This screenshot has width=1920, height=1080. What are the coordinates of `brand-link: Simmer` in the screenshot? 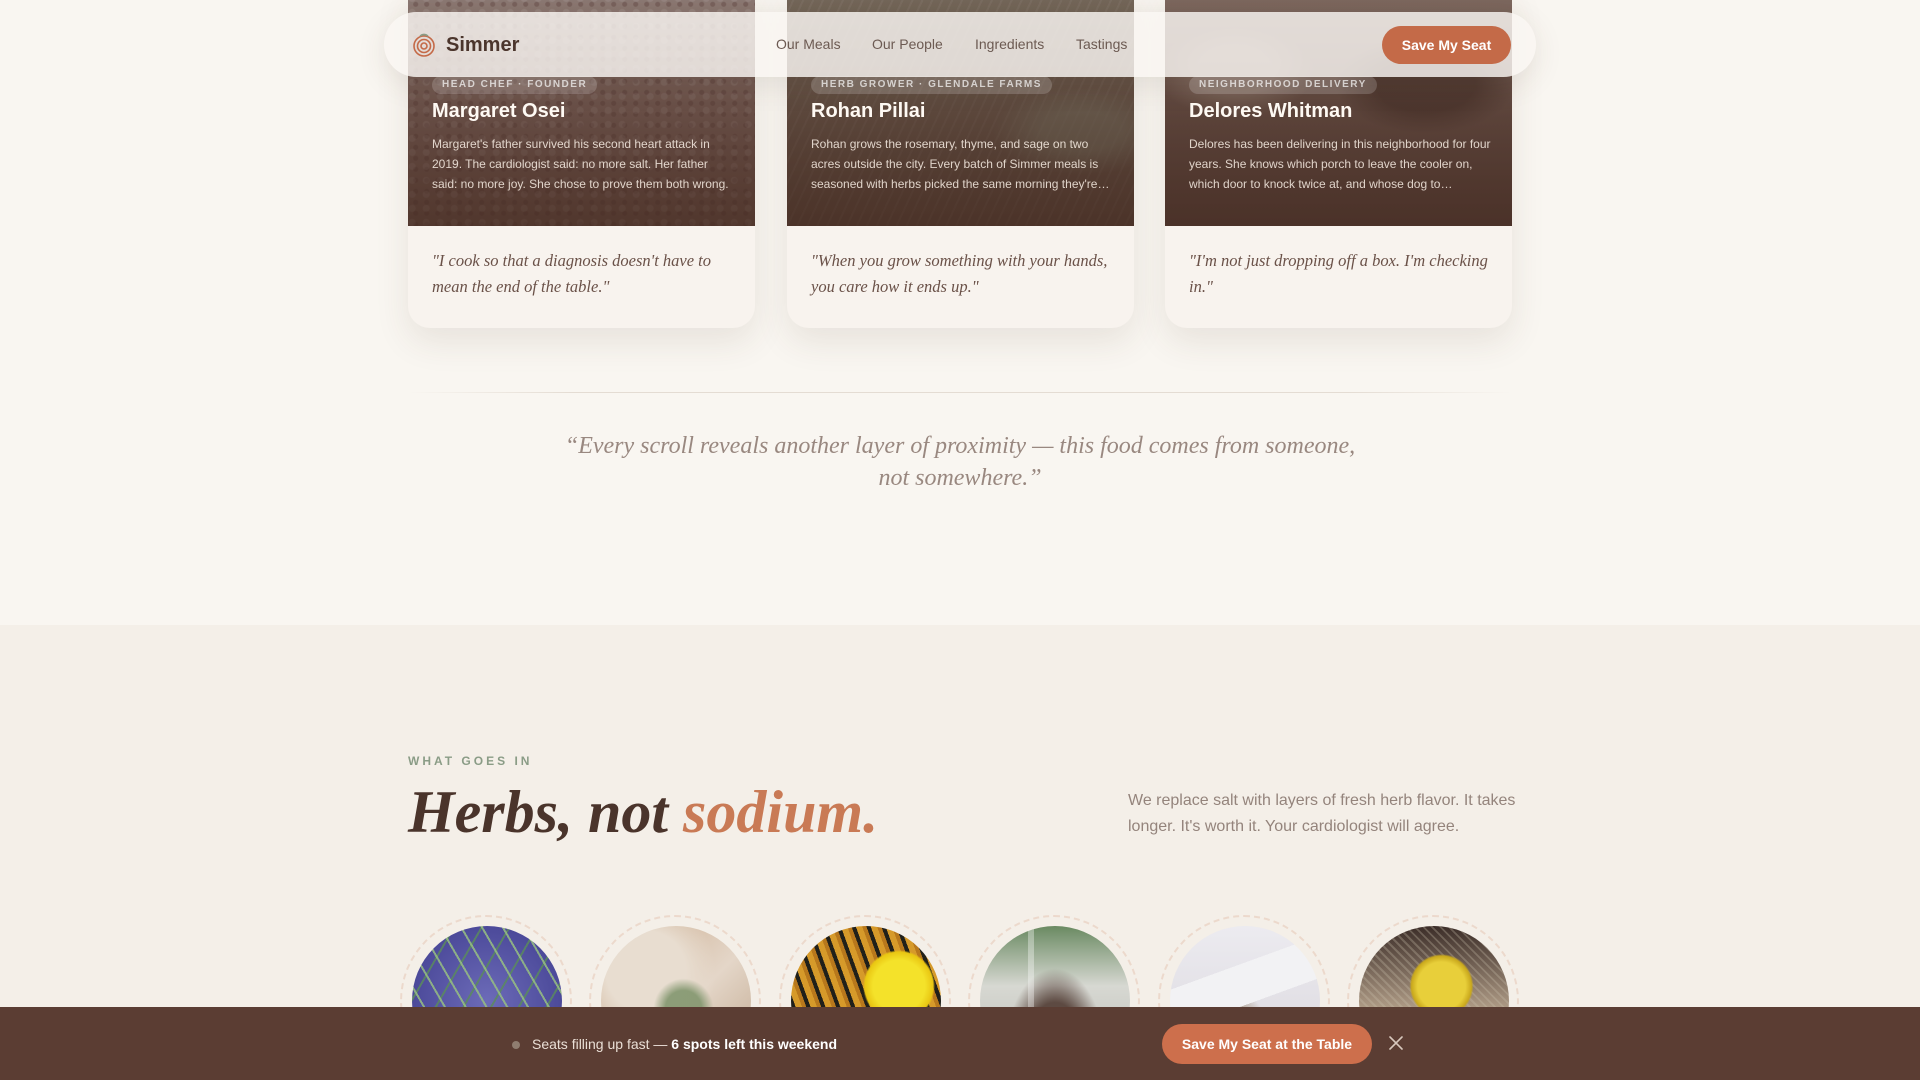 It's located at (465, 45).